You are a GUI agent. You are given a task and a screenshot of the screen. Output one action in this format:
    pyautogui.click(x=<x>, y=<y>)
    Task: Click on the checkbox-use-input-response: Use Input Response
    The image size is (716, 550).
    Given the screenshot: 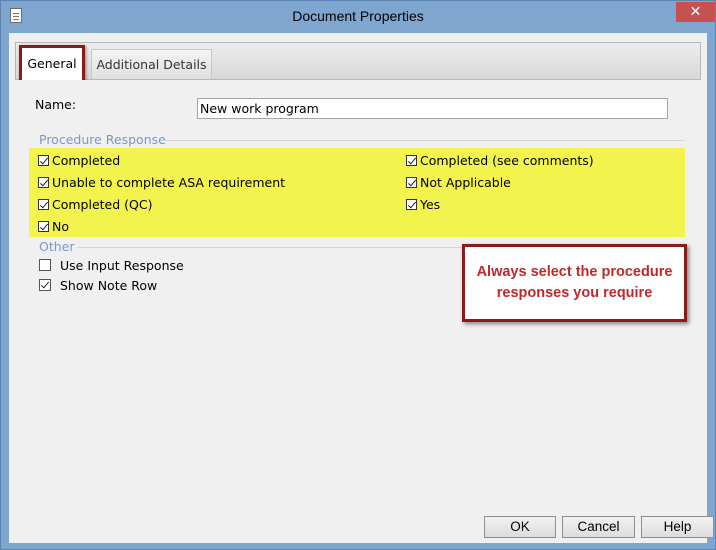 What is the action you would take?
    pyautogui.click(x=111, y=265)
    